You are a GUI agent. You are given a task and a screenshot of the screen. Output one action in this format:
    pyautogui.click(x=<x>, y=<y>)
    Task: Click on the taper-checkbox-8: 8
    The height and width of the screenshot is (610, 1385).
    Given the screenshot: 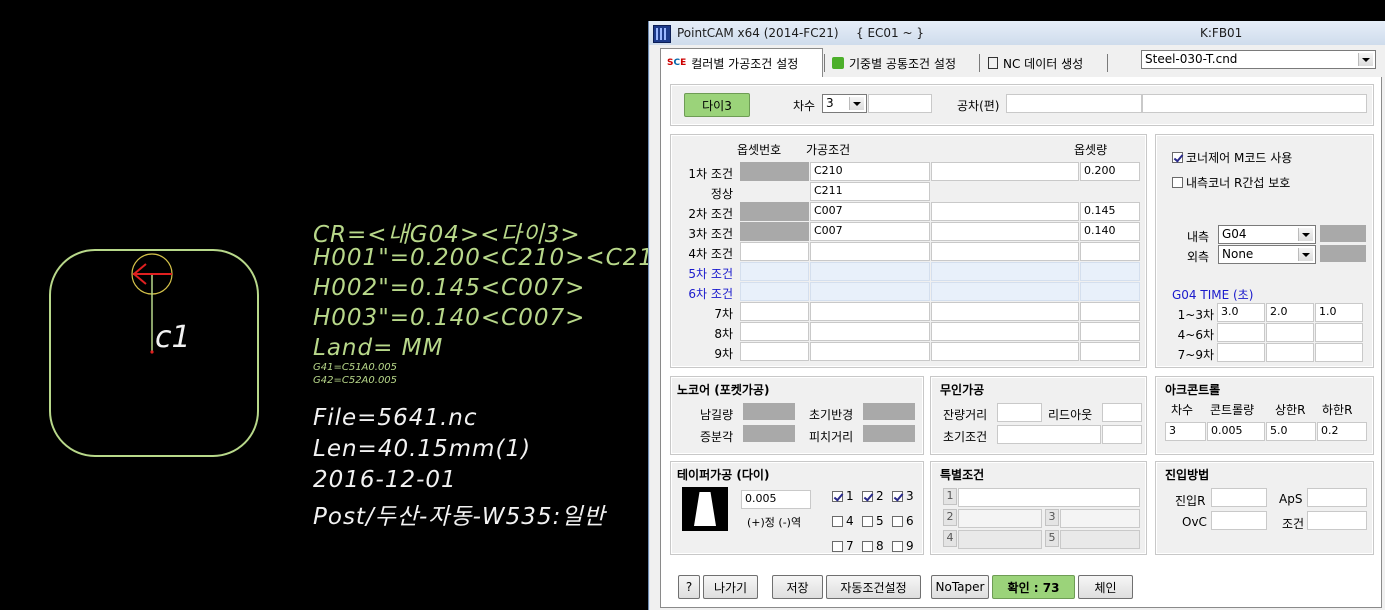 What is the action you would take?
    pyautogui.click(x=873, y=546)
    